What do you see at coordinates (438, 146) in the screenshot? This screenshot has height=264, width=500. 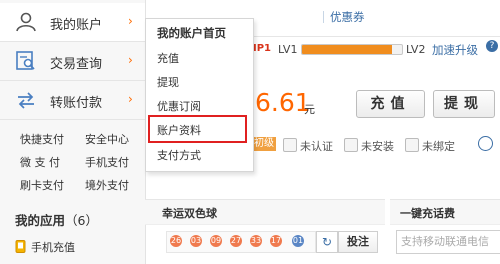 I see `status-binding-label: 未绑定` at bounding box center [438, 146].